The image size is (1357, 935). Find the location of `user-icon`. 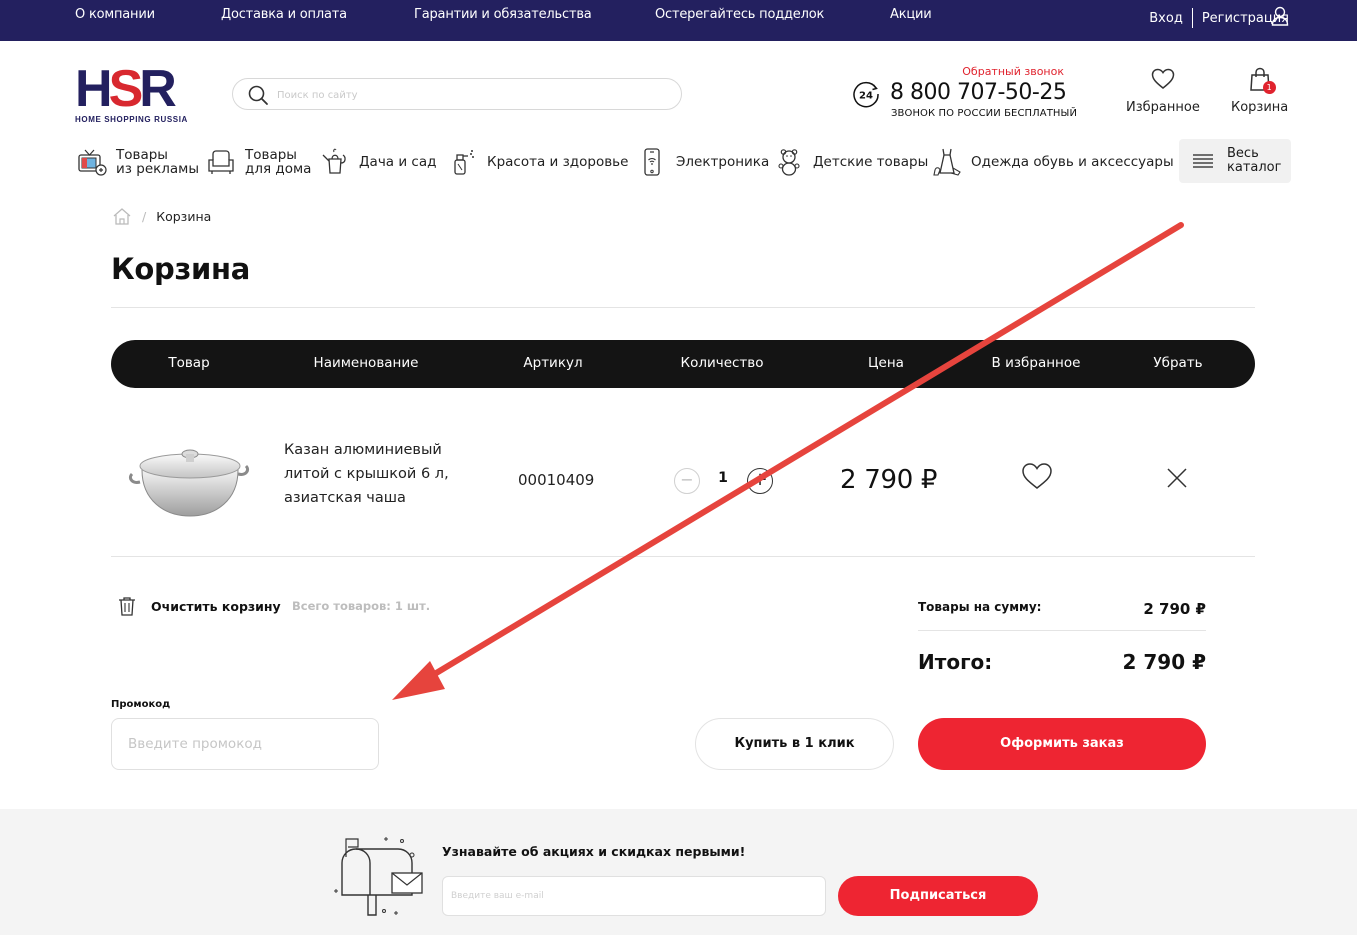

user-icon is located at coordinates (1280, 16).